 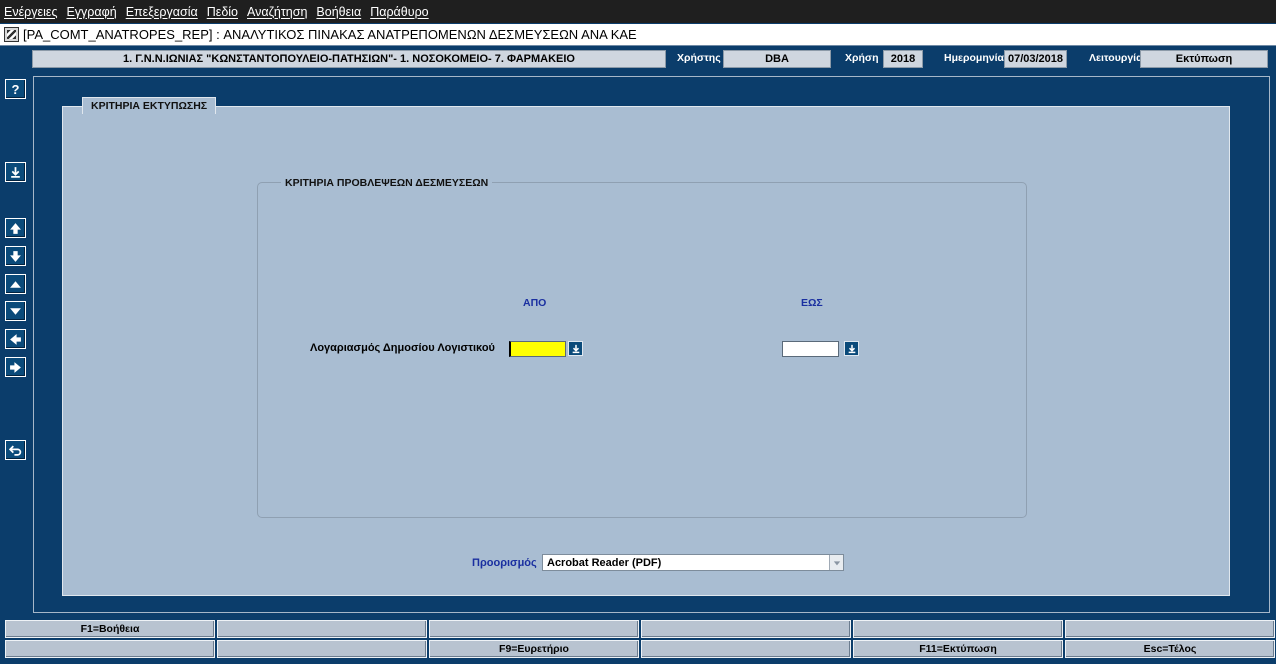 I want to click on destination-label: Προορισμός, so click(x=504, y=563).